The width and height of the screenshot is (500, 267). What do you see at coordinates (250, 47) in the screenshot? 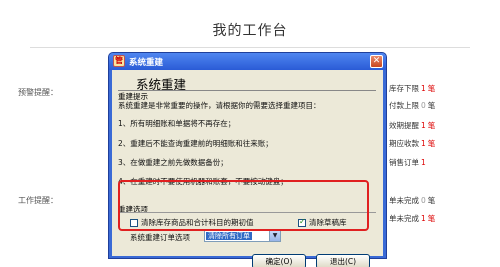
I see `title-divider` at bounding box center [250, 47].